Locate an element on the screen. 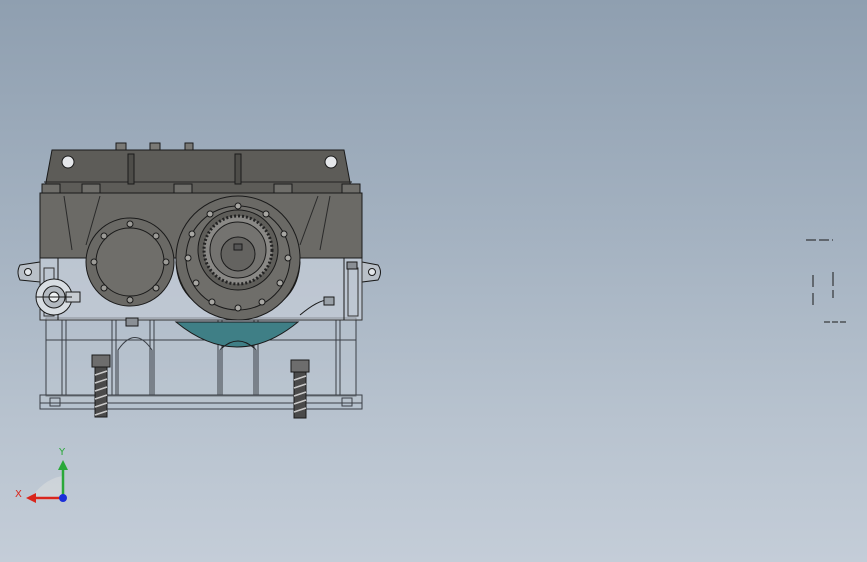 The height and width of the screenshot is (562, 867). lift-eye-right is located at coordinates (331, 162).